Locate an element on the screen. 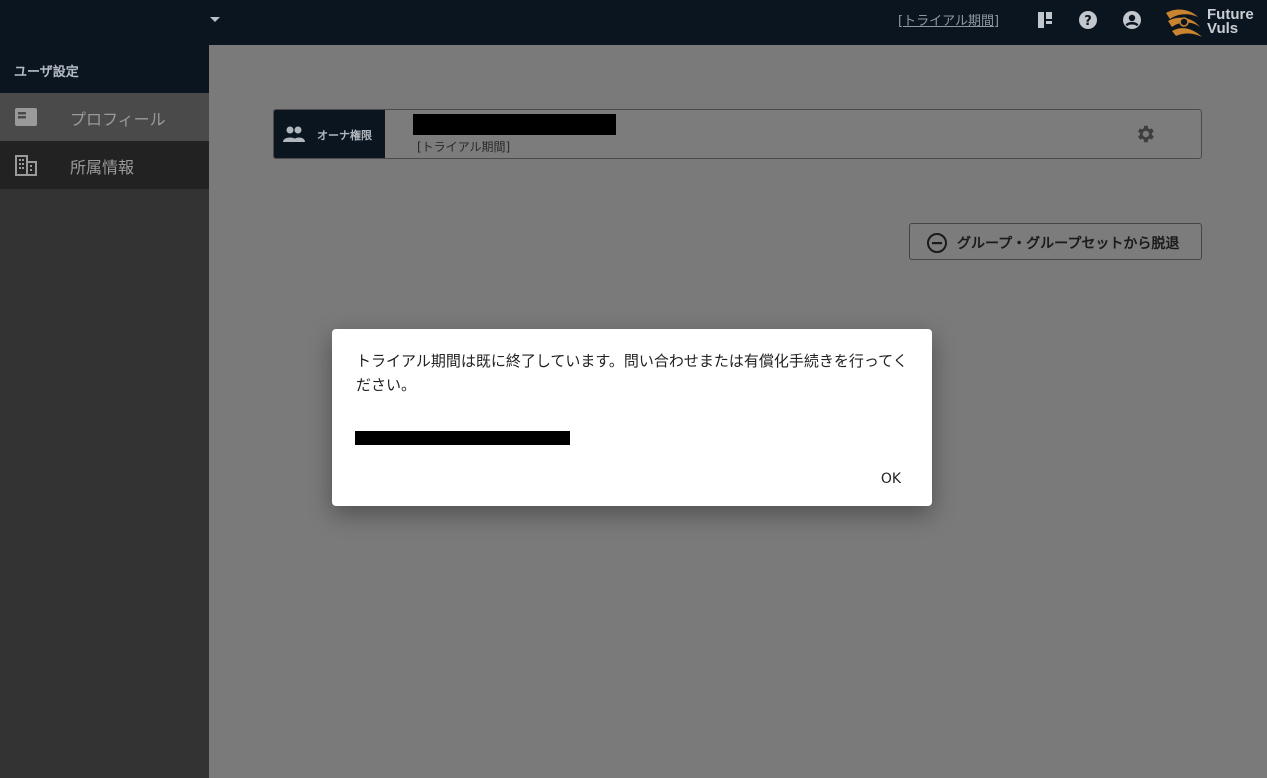 Image resolution: width=1267 pixels, height=778 pixels. logo-mark-icon is located at coordinates (1184, 23).